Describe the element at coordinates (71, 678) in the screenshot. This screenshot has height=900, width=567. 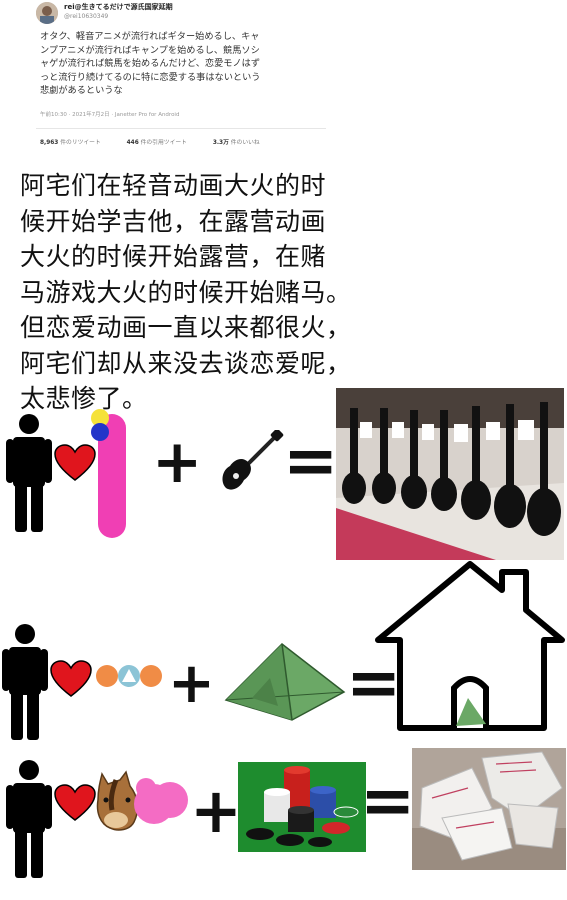
I see `heart-icon` at that location.